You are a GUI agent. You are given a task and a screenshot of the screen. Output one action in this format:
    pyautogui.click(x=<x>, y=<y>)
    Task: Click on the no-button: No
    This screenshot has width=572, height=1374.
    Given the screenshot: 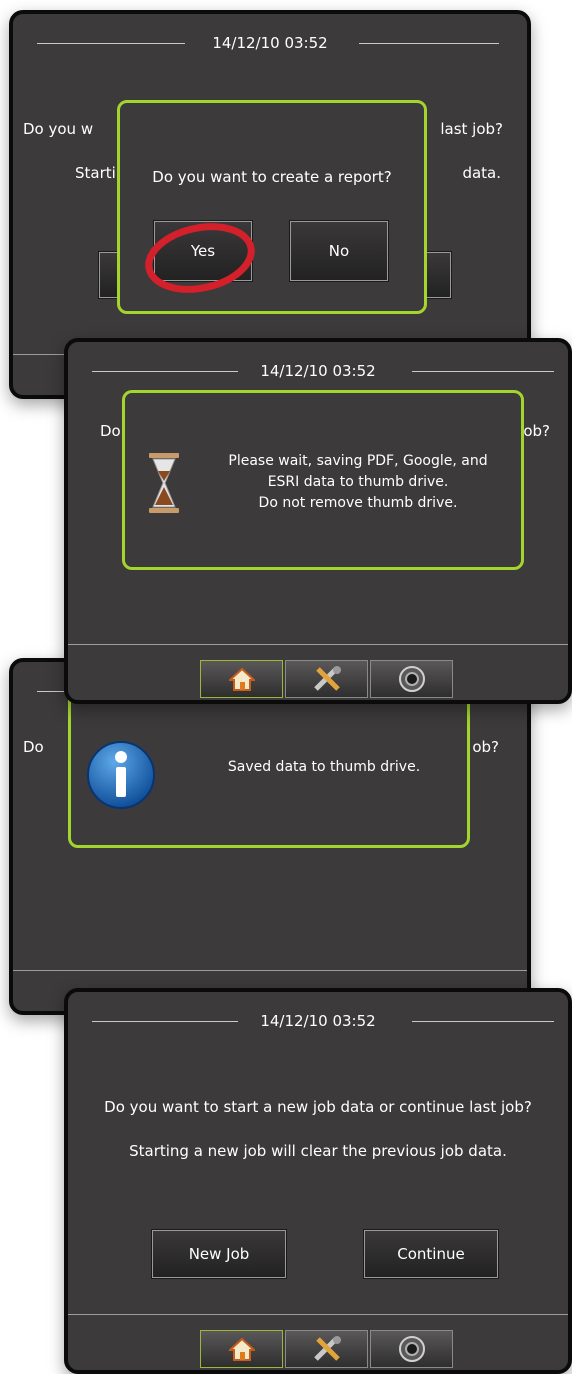 What is the action you would take?
    pyautogui.click(x=339, y=251)
    